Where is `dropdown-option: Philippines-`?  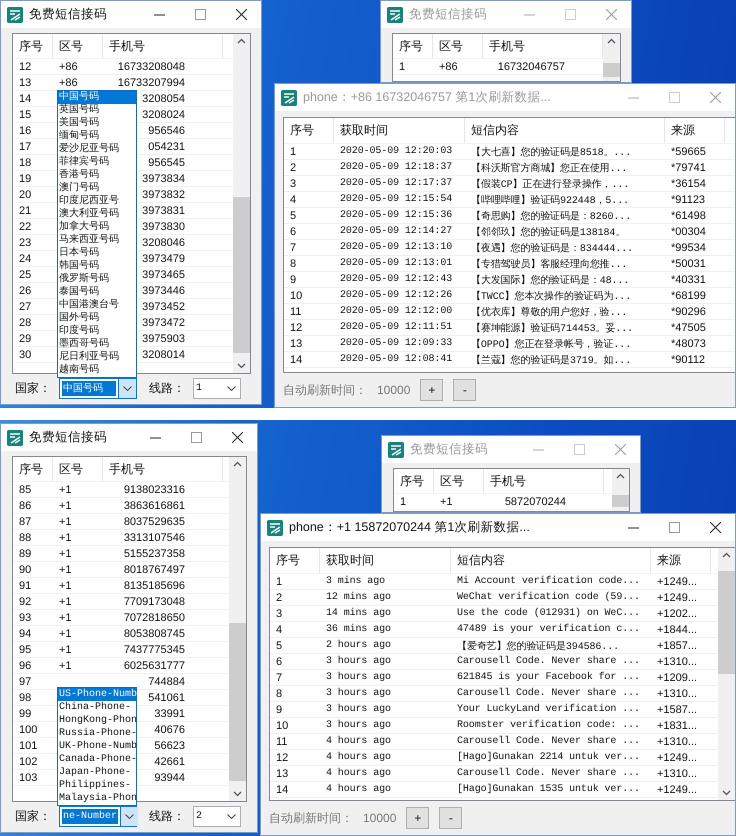
dropdown-option: Philippines- is located at coordinates (97, 785).